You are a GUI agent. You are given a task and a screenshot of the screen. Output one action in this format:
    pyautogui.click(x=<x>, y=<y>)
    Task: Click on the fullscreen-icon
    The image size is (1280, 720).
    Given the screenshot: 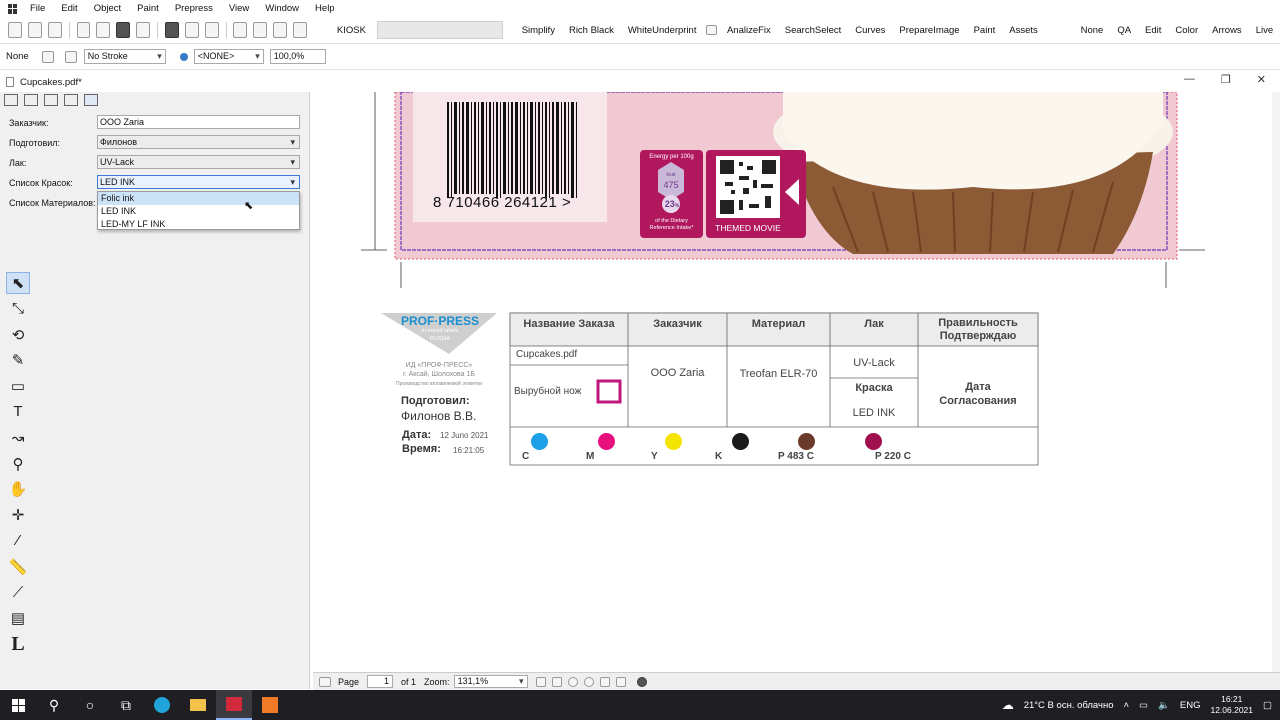 What is the action you would take?
    pyautogui.click(x=604, y=681)
    